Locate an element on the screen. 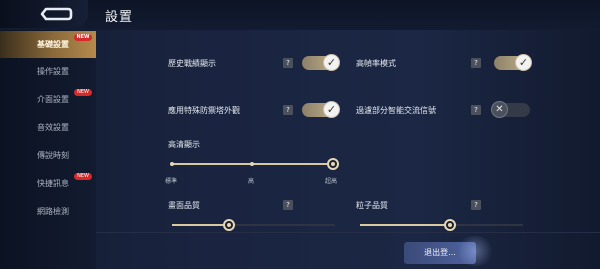 The image size is (600, 269). particle-quality-help-button: ? is located at coordinates (476, 205).